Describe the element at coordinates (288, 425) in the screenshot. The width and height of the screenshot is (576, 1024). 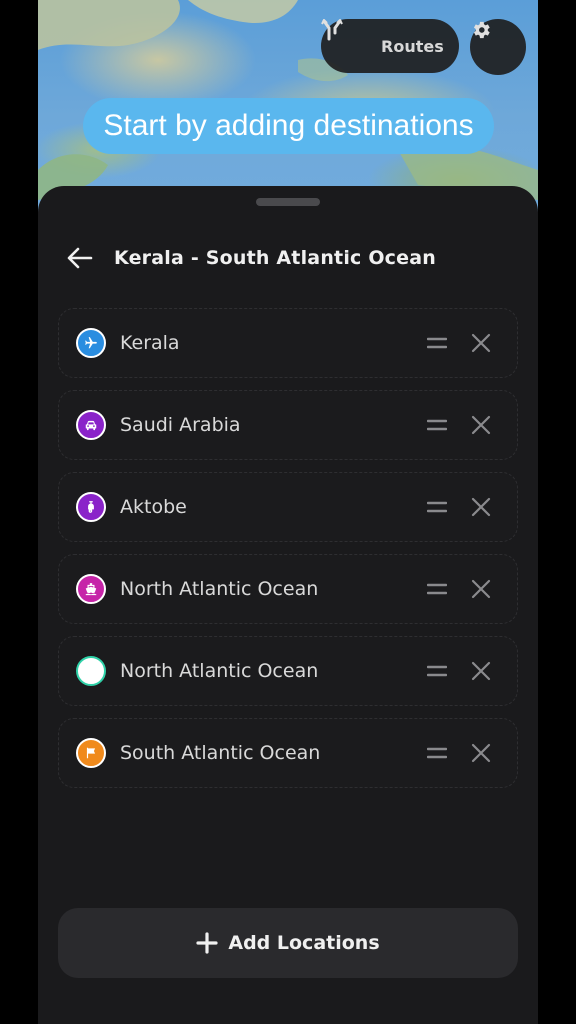
I see `stop-item: Saudi Arabia` at that location.